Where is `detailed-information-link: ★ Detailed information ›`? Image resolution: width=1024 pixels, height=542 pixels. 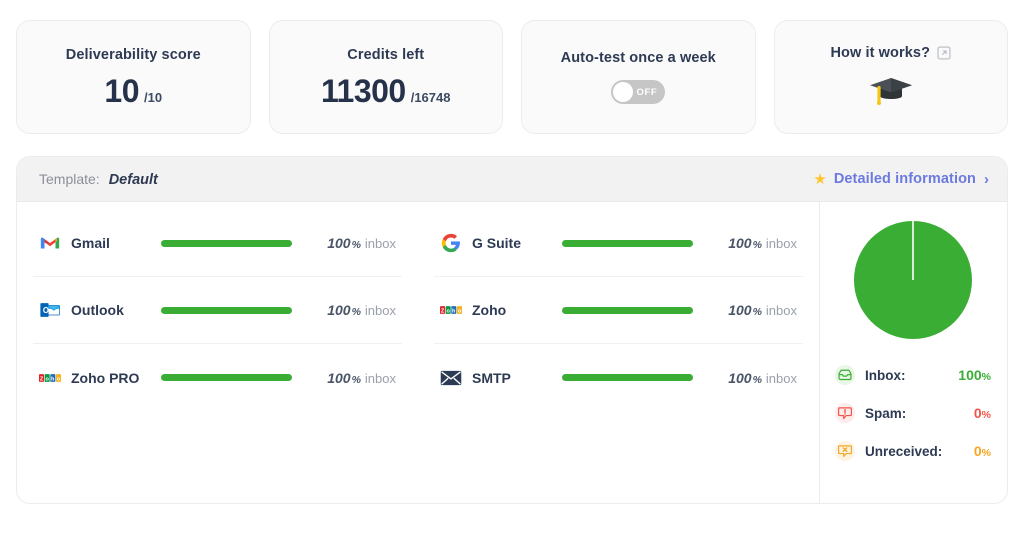 detailed-information-link: ★ Detailed information › is located at coordinates (901, 179).